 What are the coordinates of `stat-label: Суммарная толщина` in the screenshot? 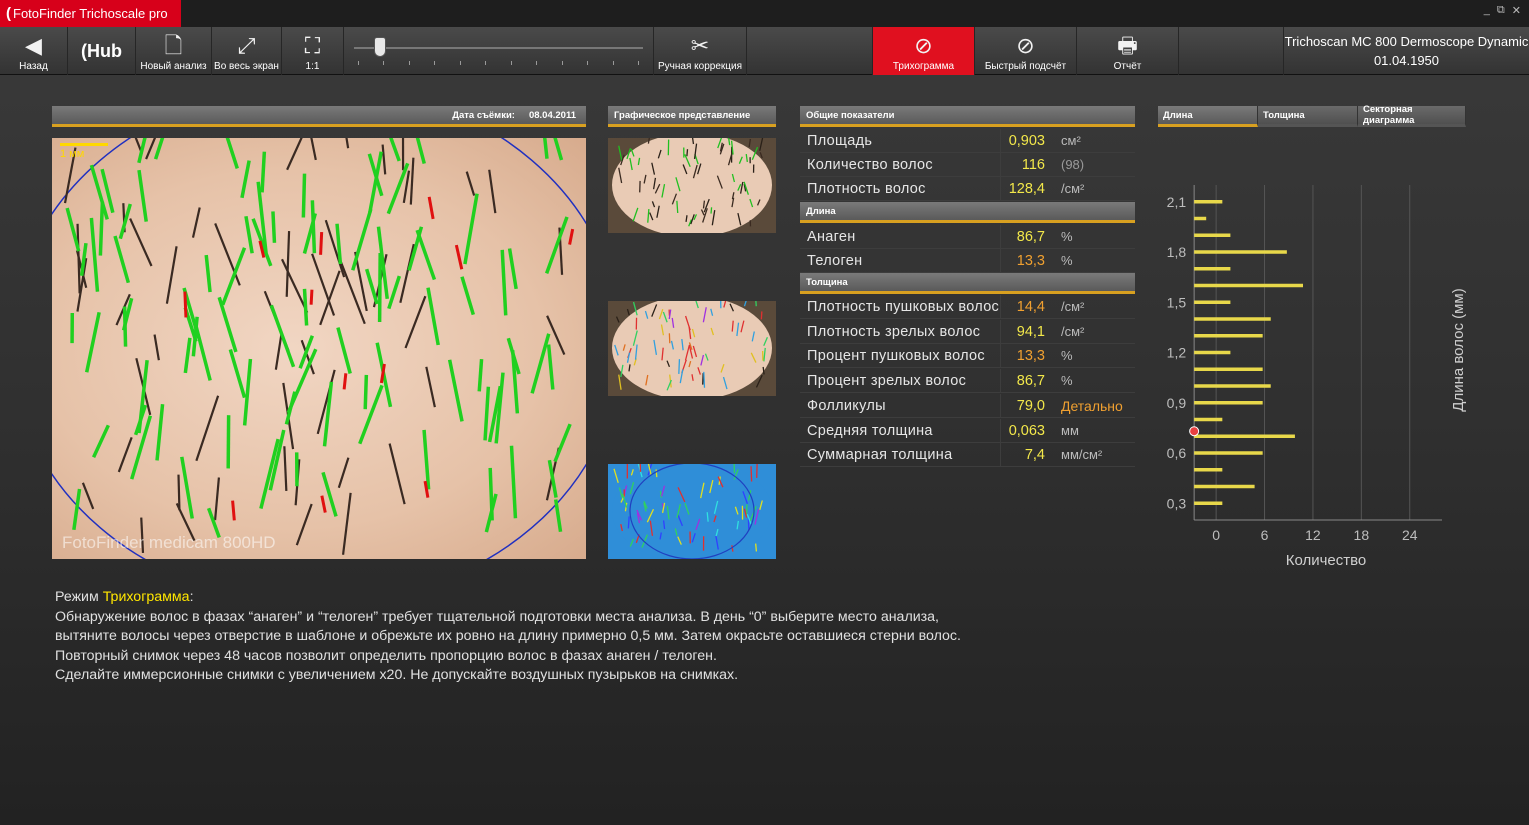 It's located at (880, 454).